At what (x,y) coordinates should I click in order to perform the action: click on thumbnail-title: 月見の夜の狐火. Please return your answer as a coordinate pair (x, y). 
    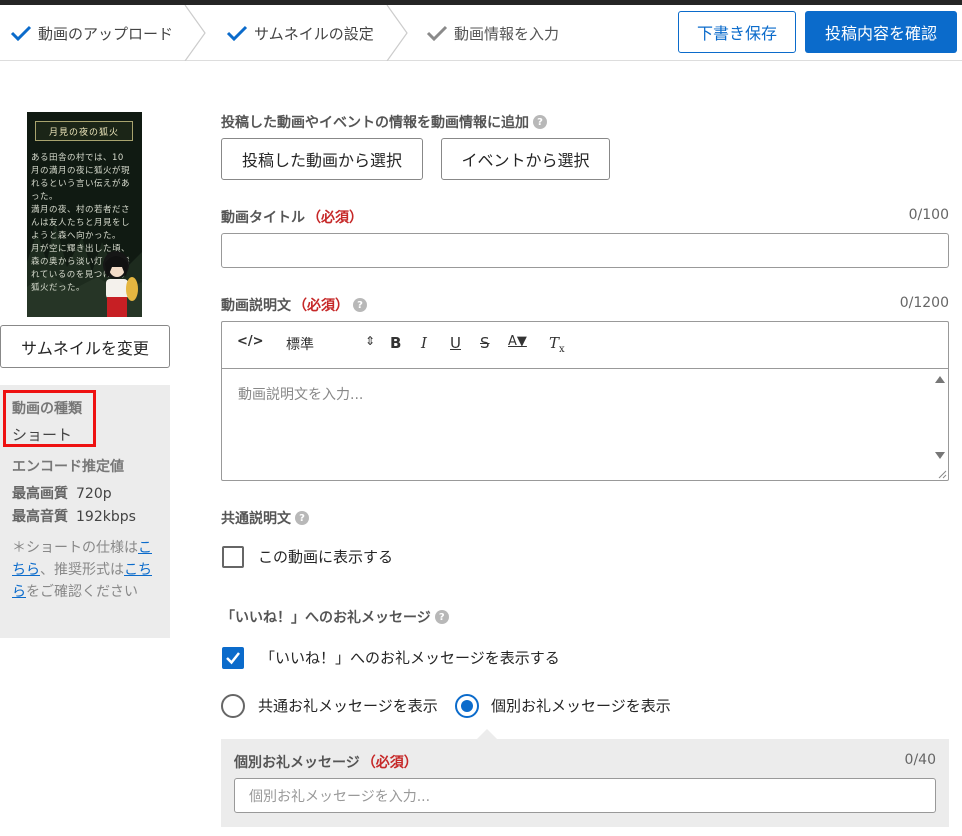
    Looking at the image, I should click on (84, 131).